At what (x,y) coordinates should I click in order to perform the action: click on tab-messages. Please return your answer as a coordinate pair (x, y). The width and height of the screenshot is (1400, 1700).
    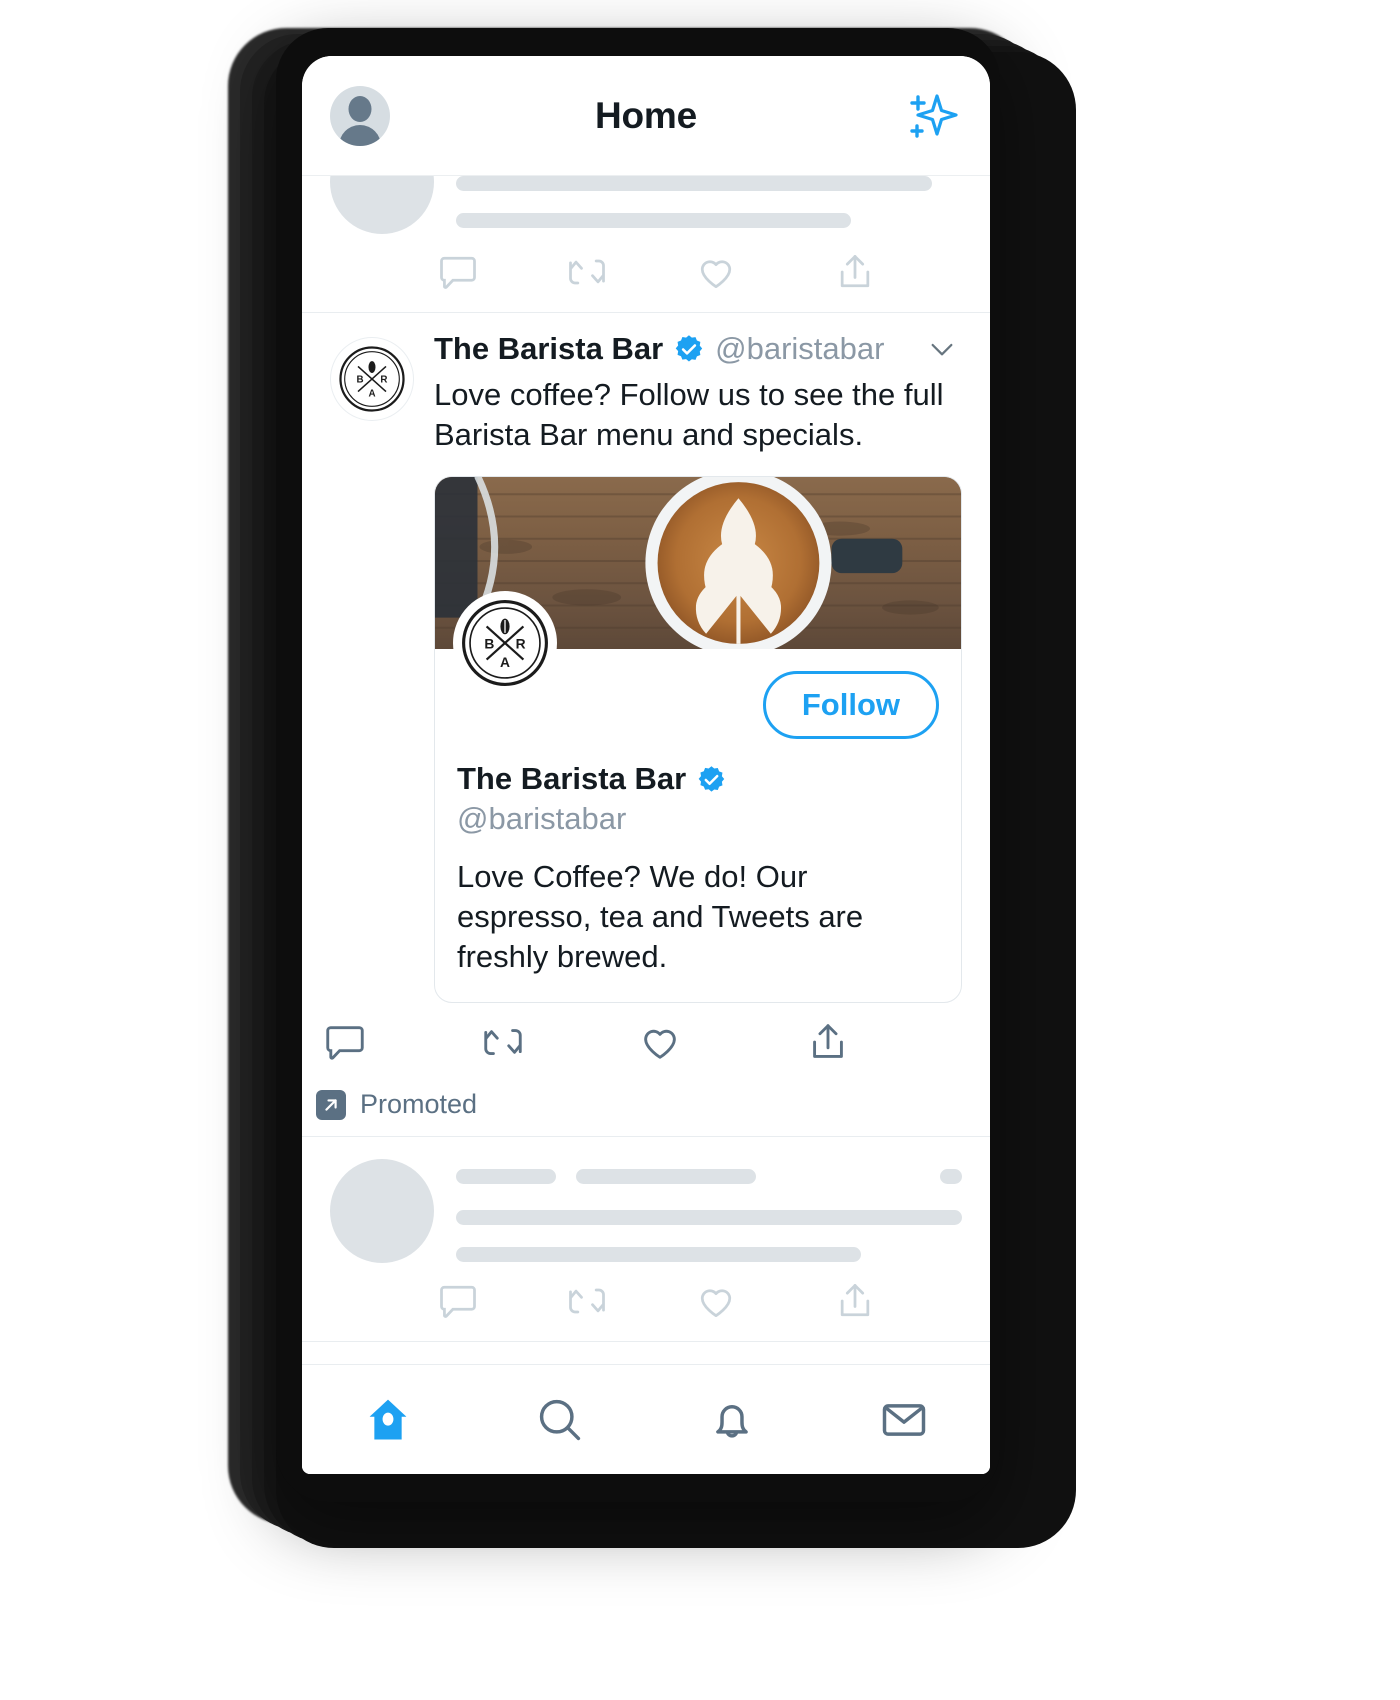
    Looking at the image, I should click on (904, 1420).